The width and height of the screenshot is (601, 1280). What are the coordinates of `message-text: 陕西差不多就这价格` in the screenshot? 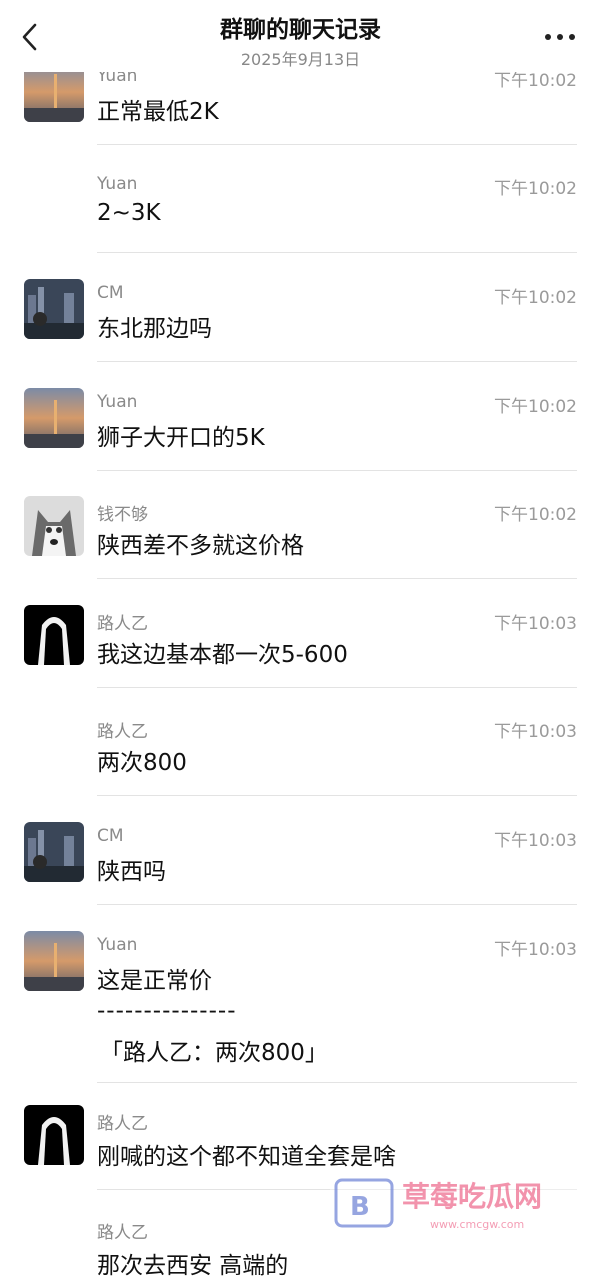 It's located at (200, 543).